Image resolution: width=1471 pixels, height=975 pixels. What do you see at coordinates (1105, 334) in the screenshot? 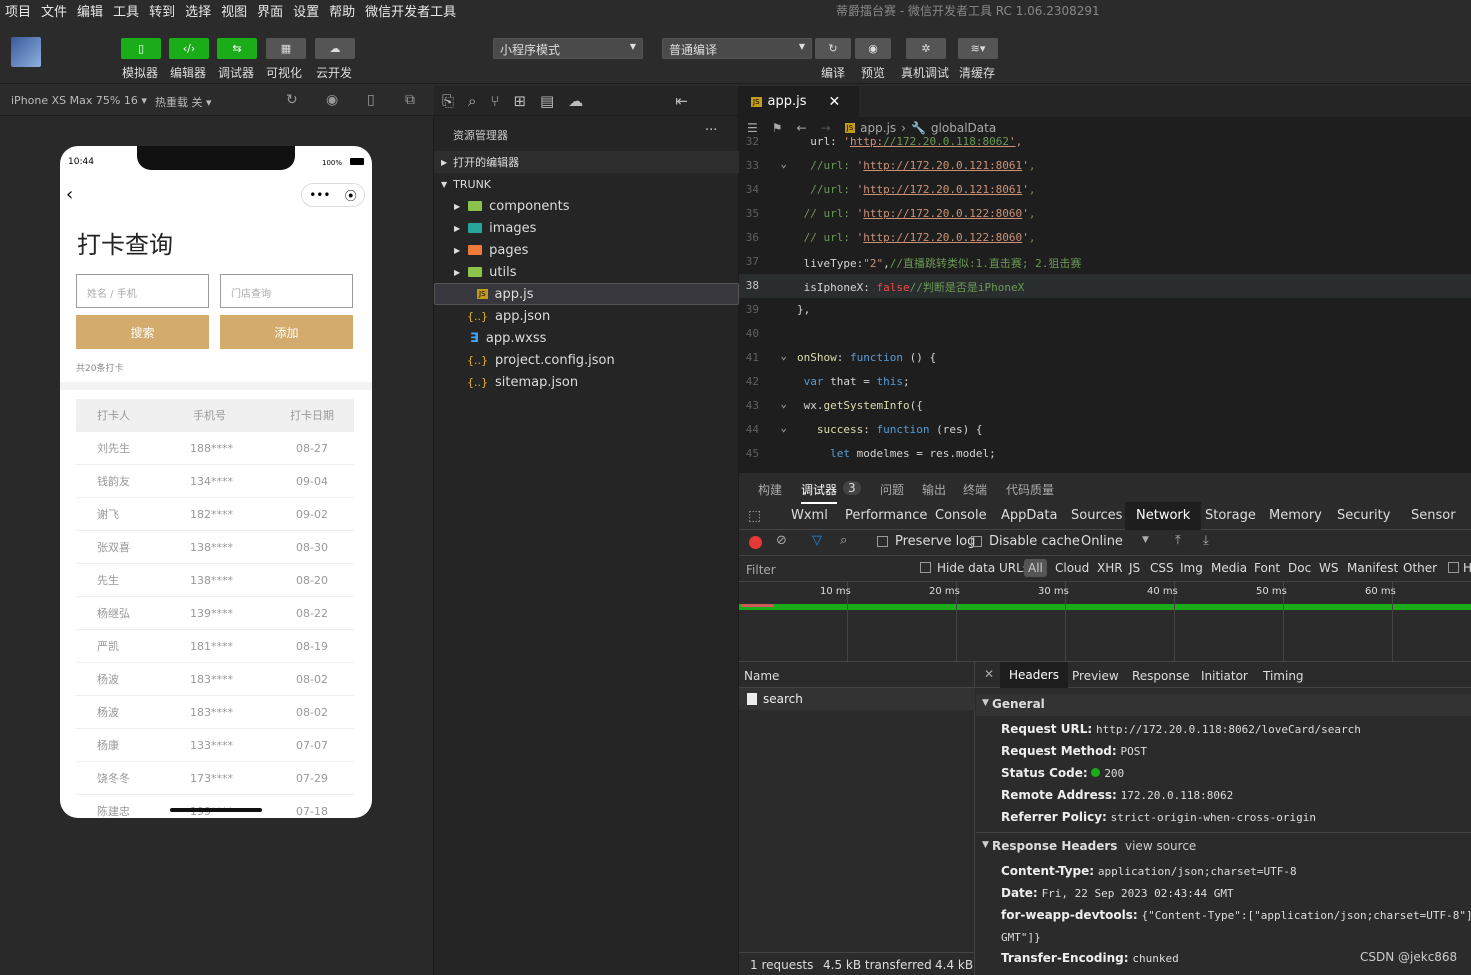
I see `code-line: 40` at bounding box center [1105, 334].